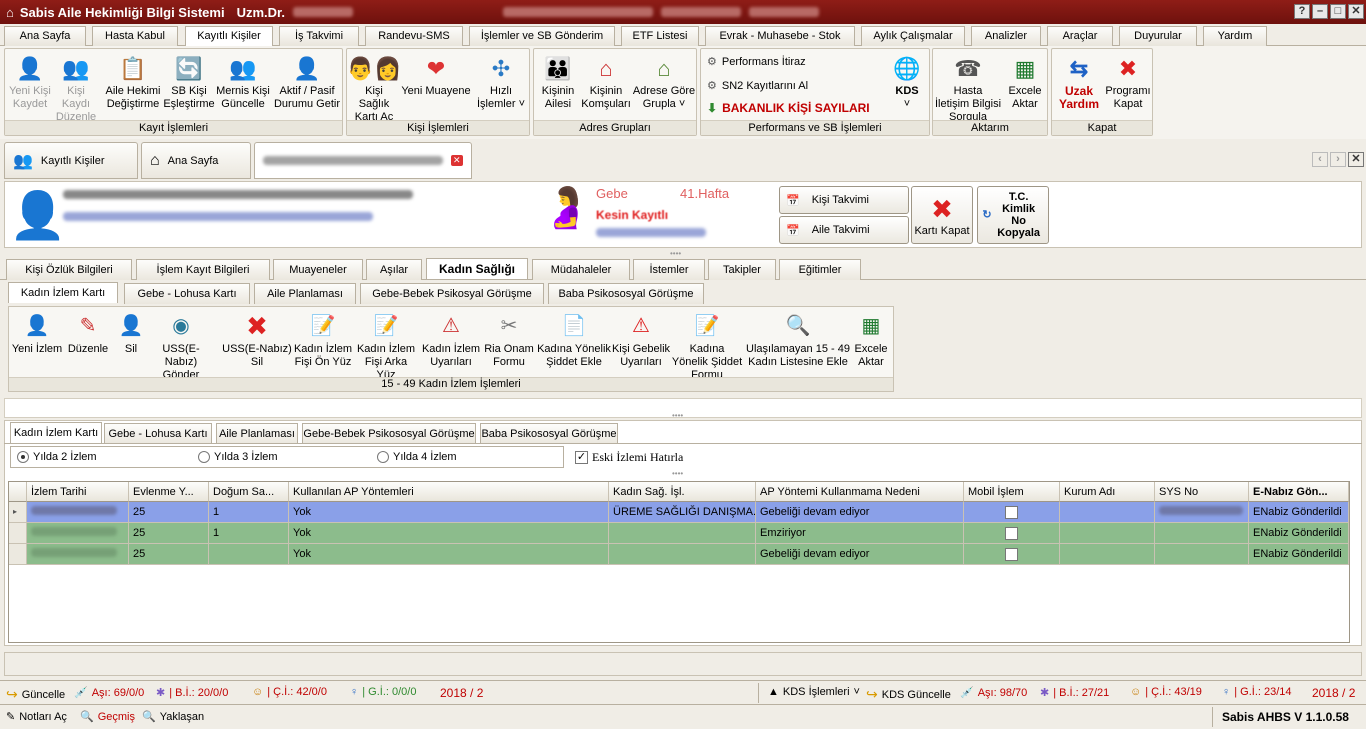  What do you see at coordinates (88, 333) in the screenshot?
I see `edit-visit-button: ✎ Düzenle` at bounding box center [88, 333].